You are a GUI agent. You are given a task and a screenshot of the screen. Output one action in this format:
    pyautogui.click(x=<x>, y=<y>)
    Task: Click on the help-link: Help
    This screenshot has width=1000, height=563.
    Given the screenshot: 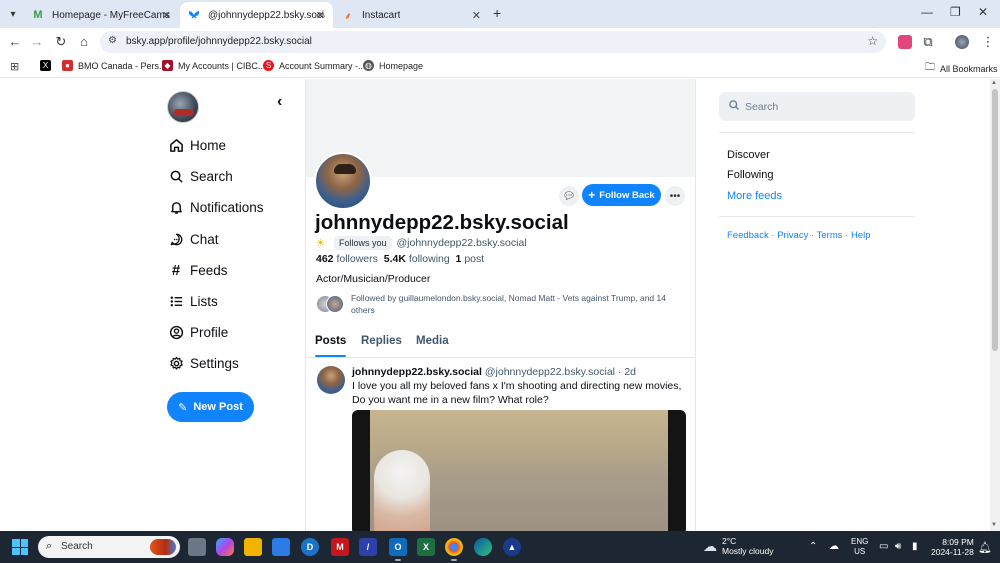 What is the action you would take?
    pyautogui.click(x=861, y=235)
    